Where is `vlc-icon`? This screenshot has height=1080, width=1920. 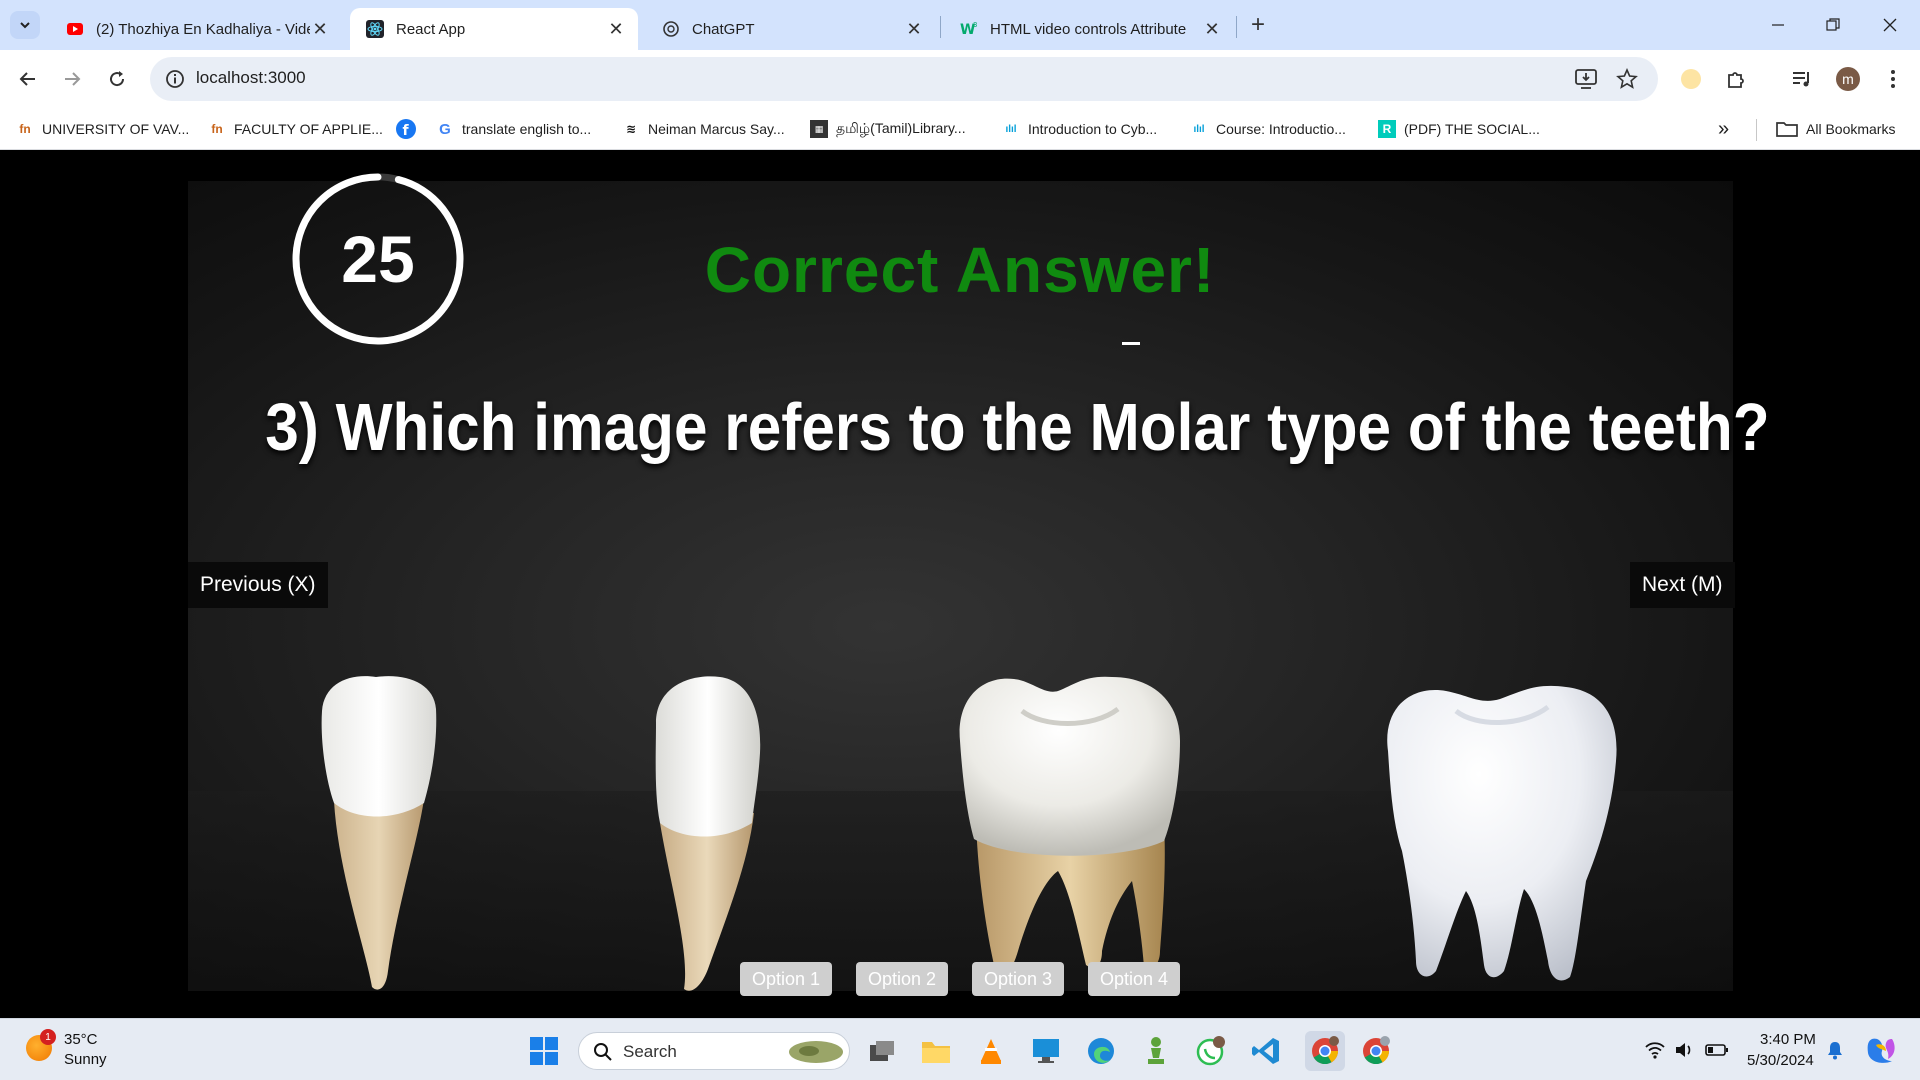
vlc-icon is located at coordinates (991, 1051).